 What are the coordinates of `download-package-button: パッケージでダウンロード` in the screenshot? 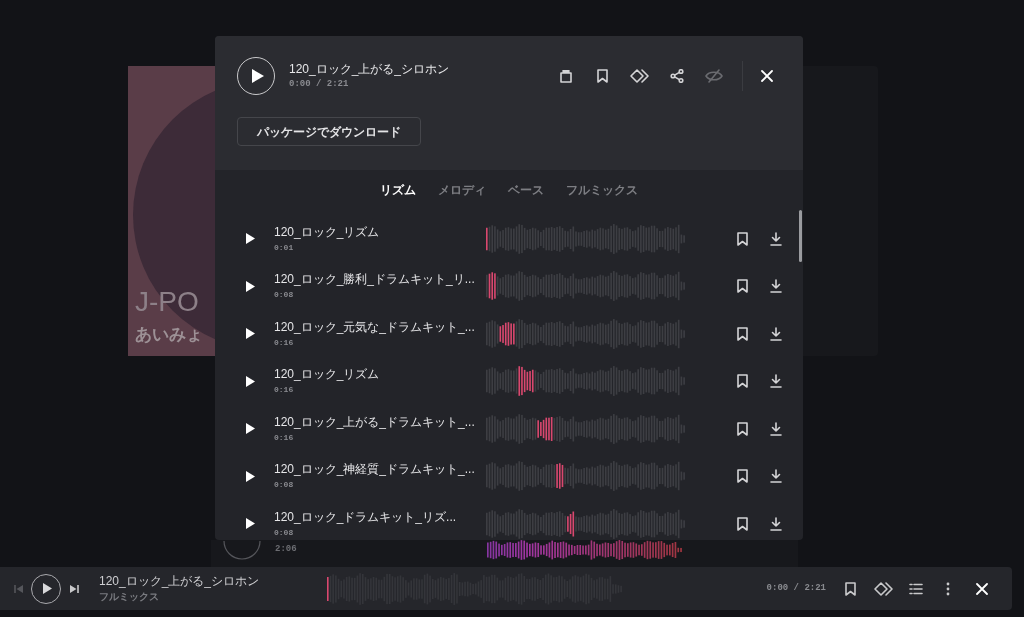 It's located at (329, 131).